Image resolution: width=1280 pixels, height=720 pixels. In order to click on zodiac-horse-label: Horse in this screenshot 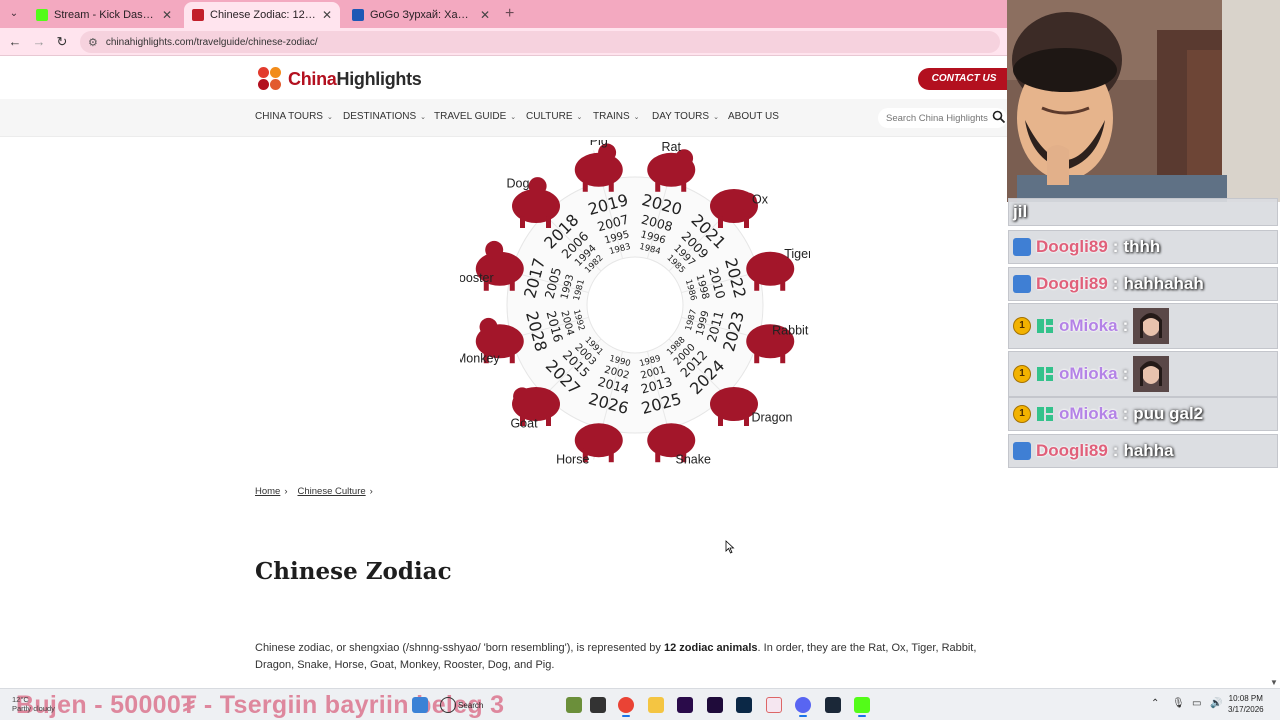, I will do `click(572, 460)`.